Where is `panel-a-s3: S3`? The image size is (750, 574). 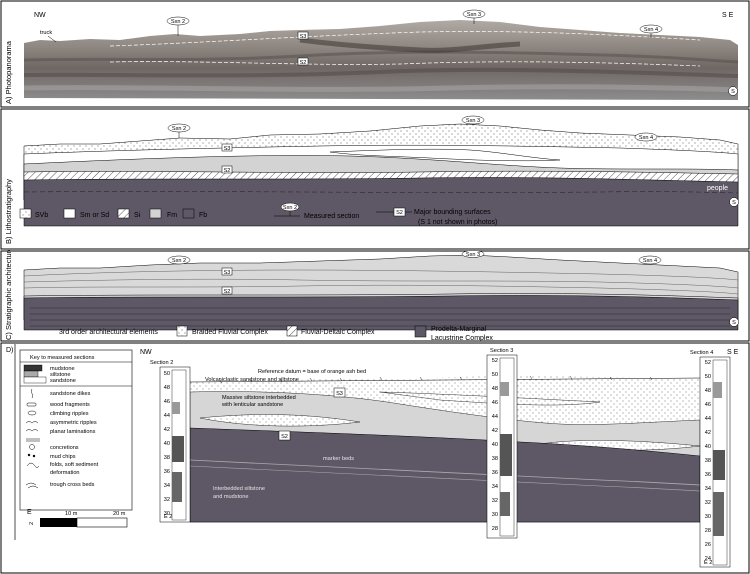
panel-a-s3: S3 is located at coordinates (303, 35).